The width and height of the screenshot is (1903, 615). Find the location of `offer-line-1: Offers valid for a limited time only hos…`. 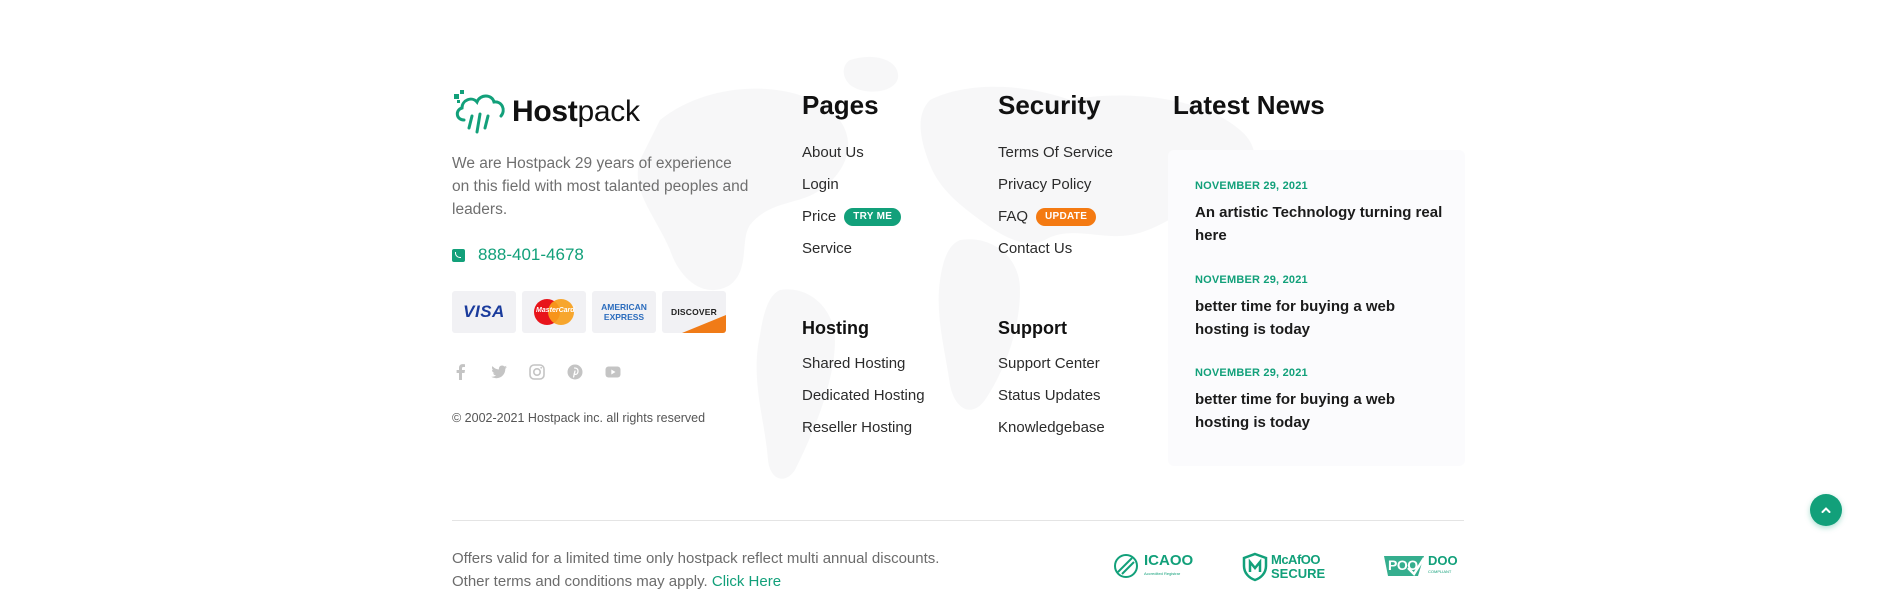

offer-line-1: Offers valid for a limited time only hos… is located at coordinates (696, 558).